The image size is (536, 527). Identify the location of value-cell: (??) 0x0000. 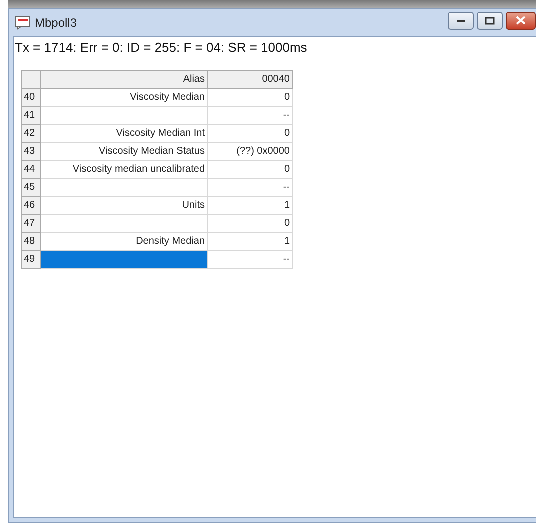
(250, 151).